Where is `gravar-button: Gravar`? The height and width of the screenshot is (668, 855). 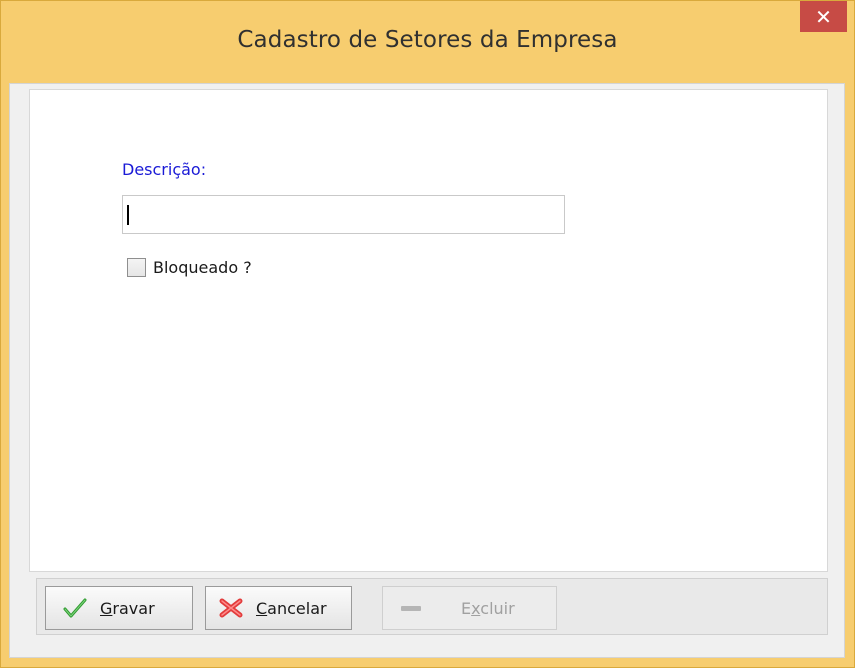
gravar-button: Gravar is located at coordinates (119, 608).